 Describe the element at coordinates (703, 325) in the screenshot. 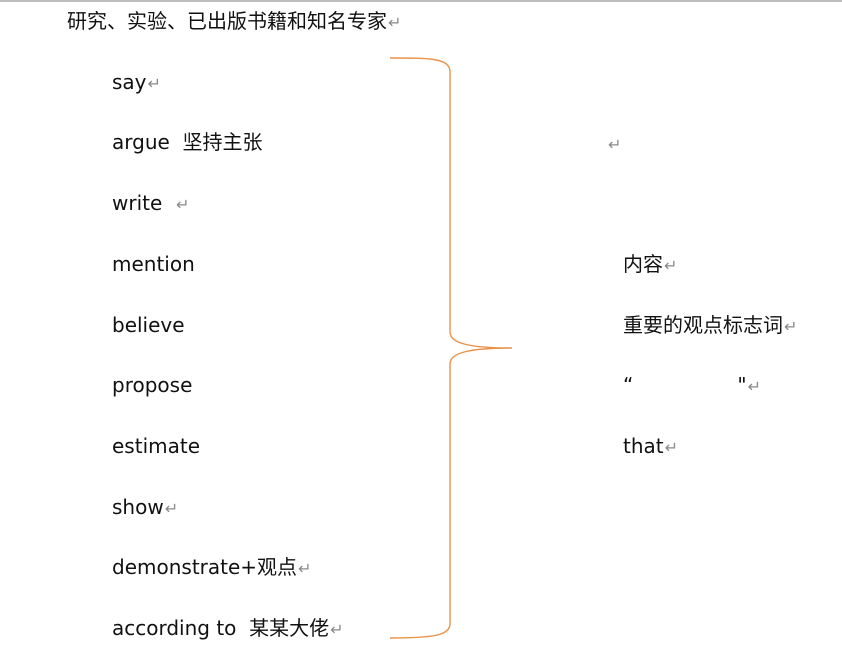

I see `indicator-label: 重要的观点标志词` at that location.